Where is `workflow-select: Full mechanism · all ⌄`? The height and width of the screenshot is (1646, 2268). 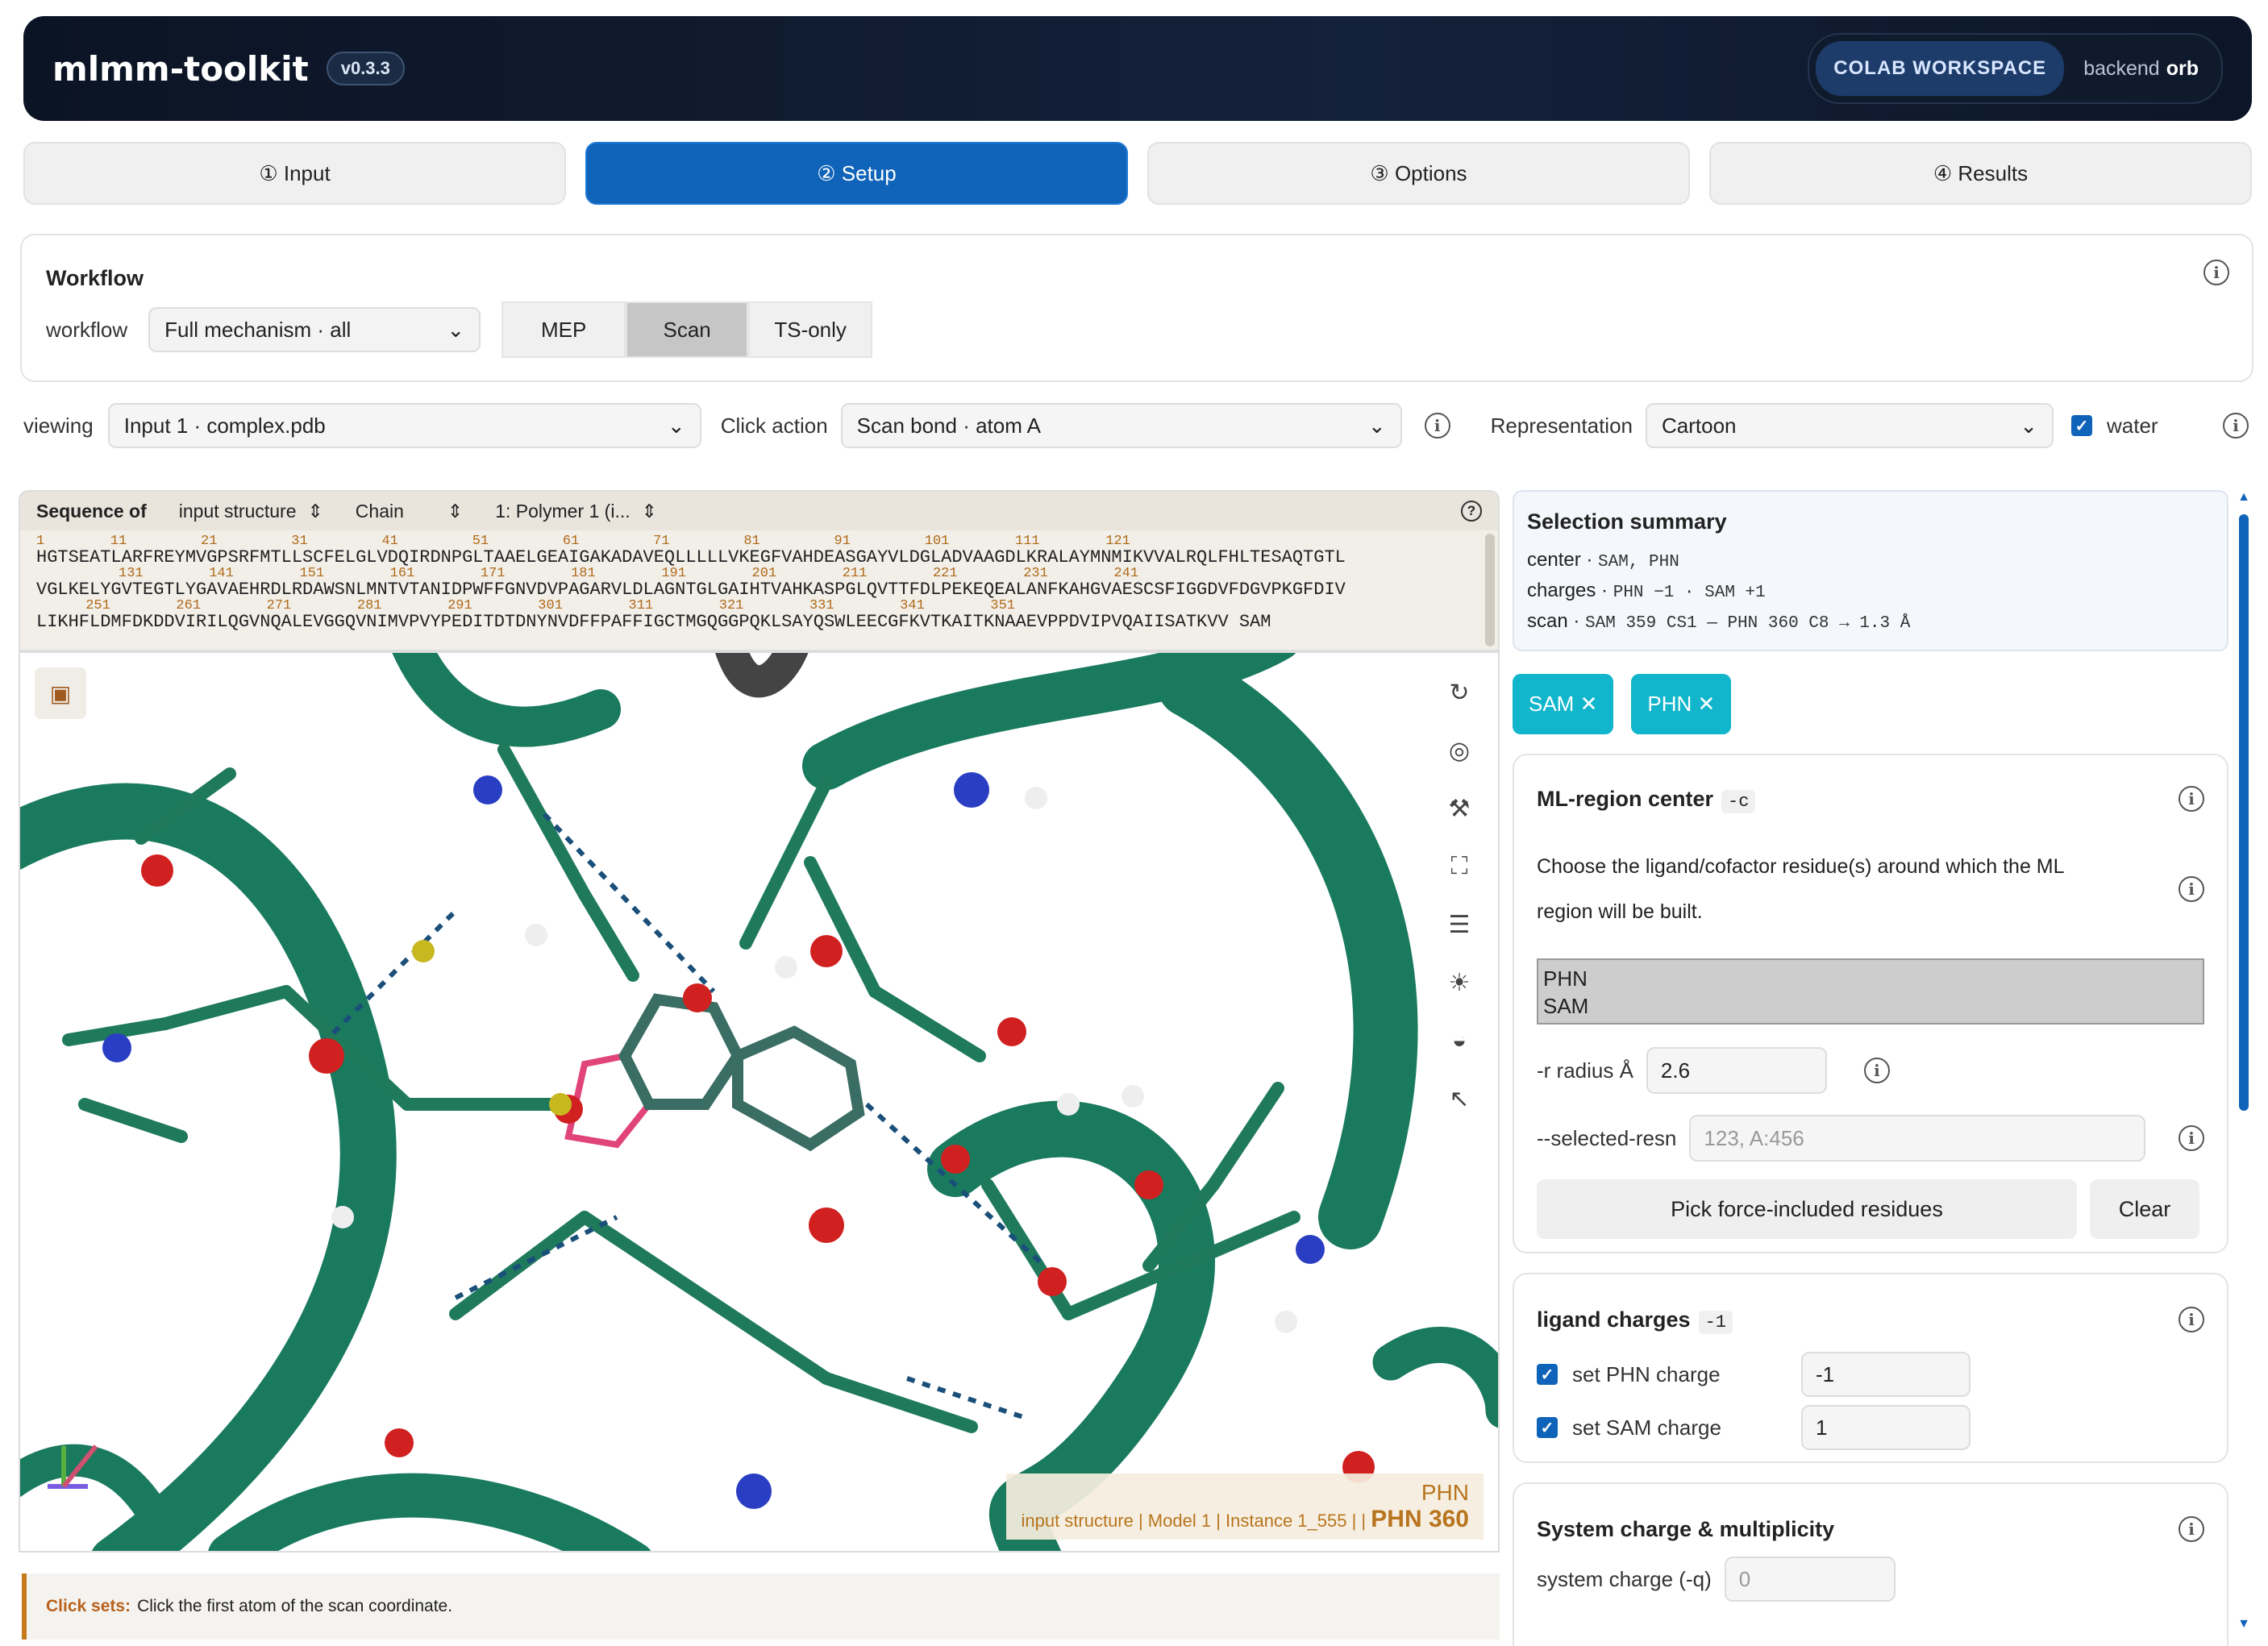 workflow-select: Full mechanism · all ⌄ is located at coordinates (315, 329).